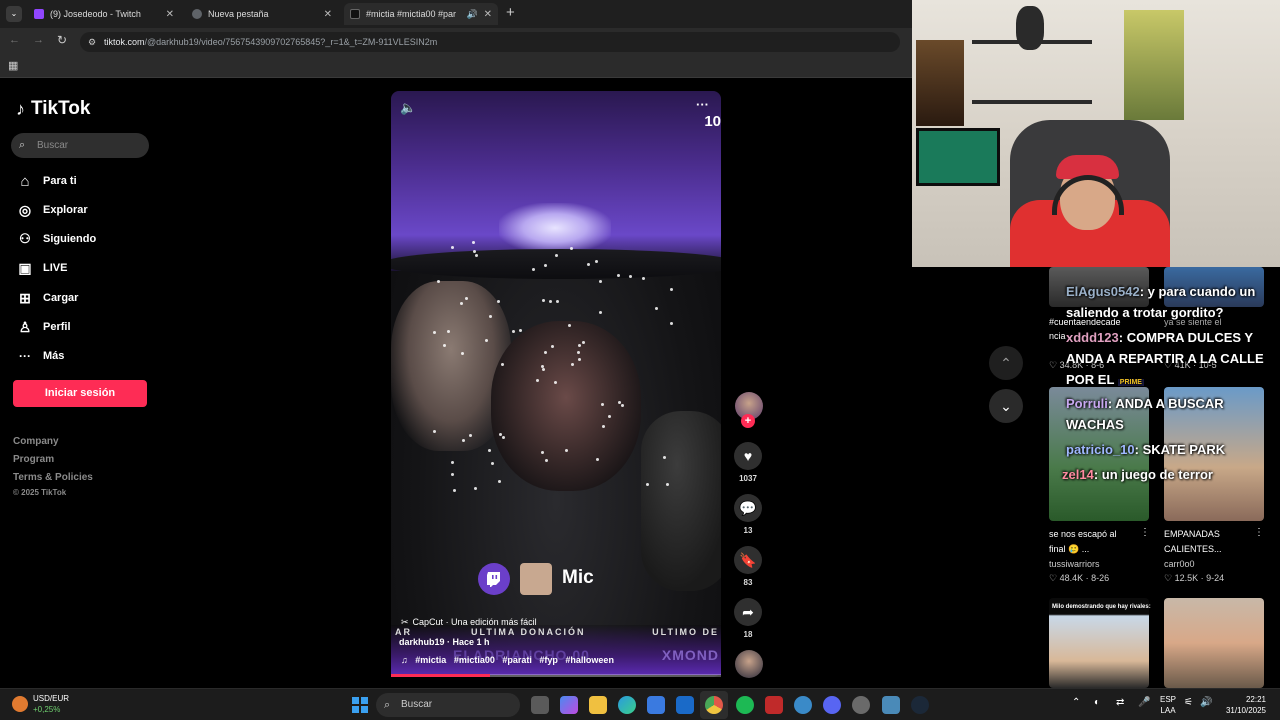 This screenshot has height=720, width=1280. What do you see at coordinates (40, 356) in the screenshot?
I see `nav-mas: ··· Más` at bounding box center [40, 356].